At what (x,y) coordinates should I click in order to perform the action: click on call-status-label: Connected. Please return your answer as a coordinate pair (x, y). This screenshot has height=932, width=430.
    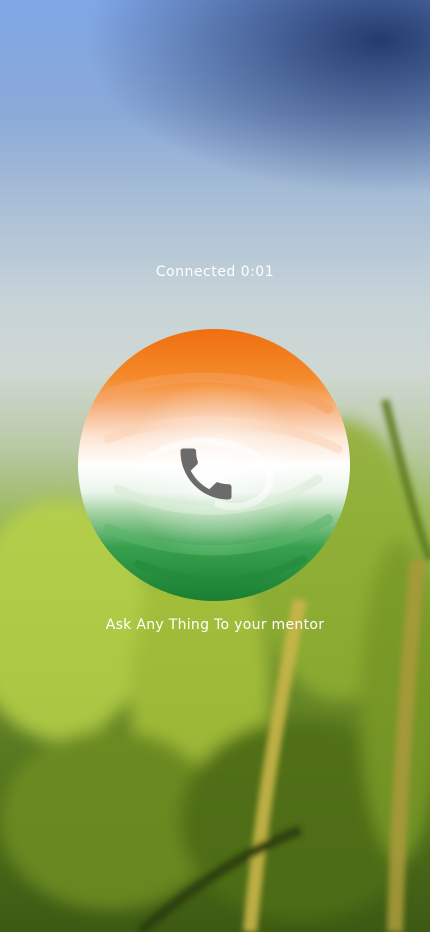
    Looking at the image, I should click on (195, 272).